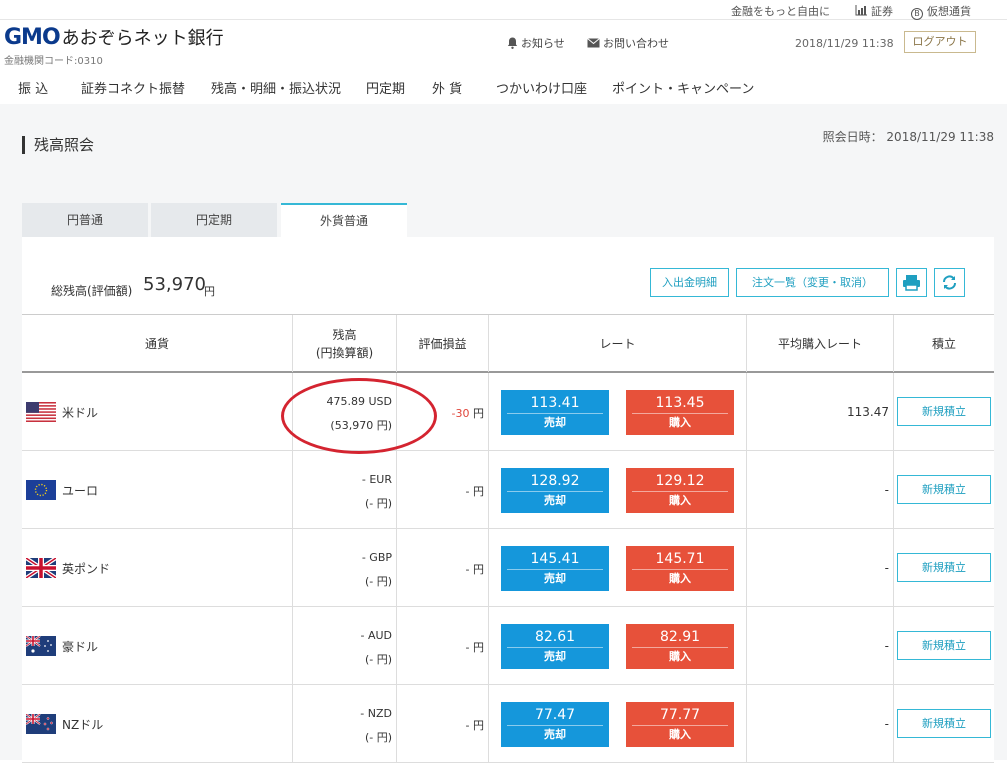 The height and width of the screenshot is (763, 1007). I want to click on tab-foreign-ordinary: 外貨普通, so click(344, 220).